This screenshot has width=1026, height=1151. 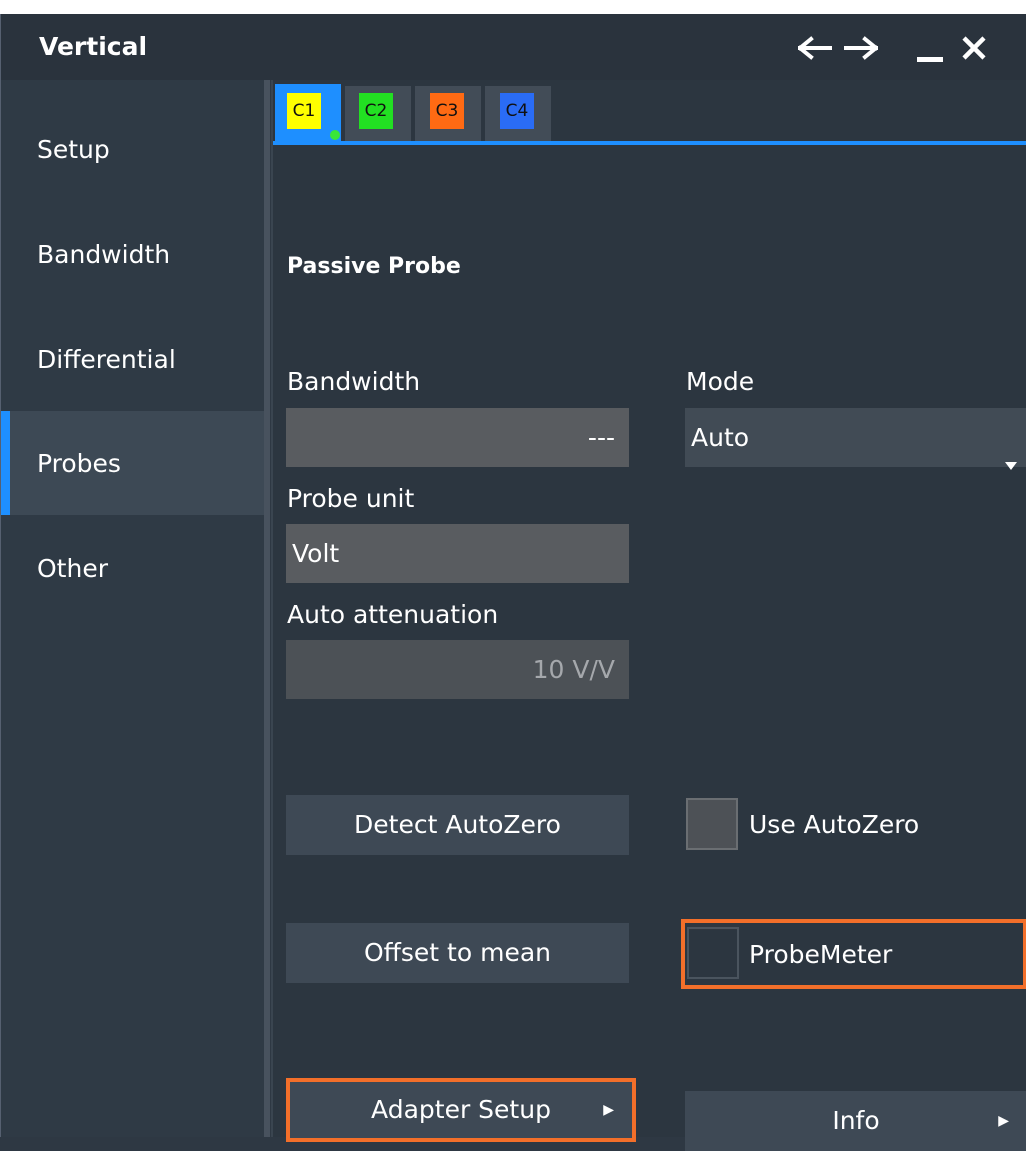 What do you see at coordinates (861, 48) in the screenshot?
I see `arrow-right-icon` at bounding box center [861, 48].